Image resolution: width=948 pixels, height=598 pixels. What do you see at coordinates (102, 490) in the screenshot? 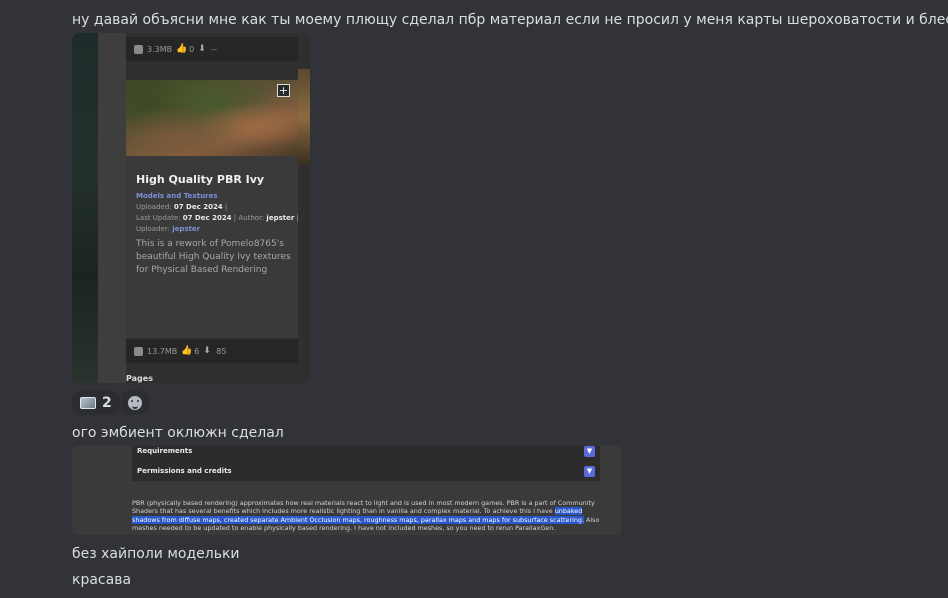
I see `page-margin` at bounding box center [102, 490].